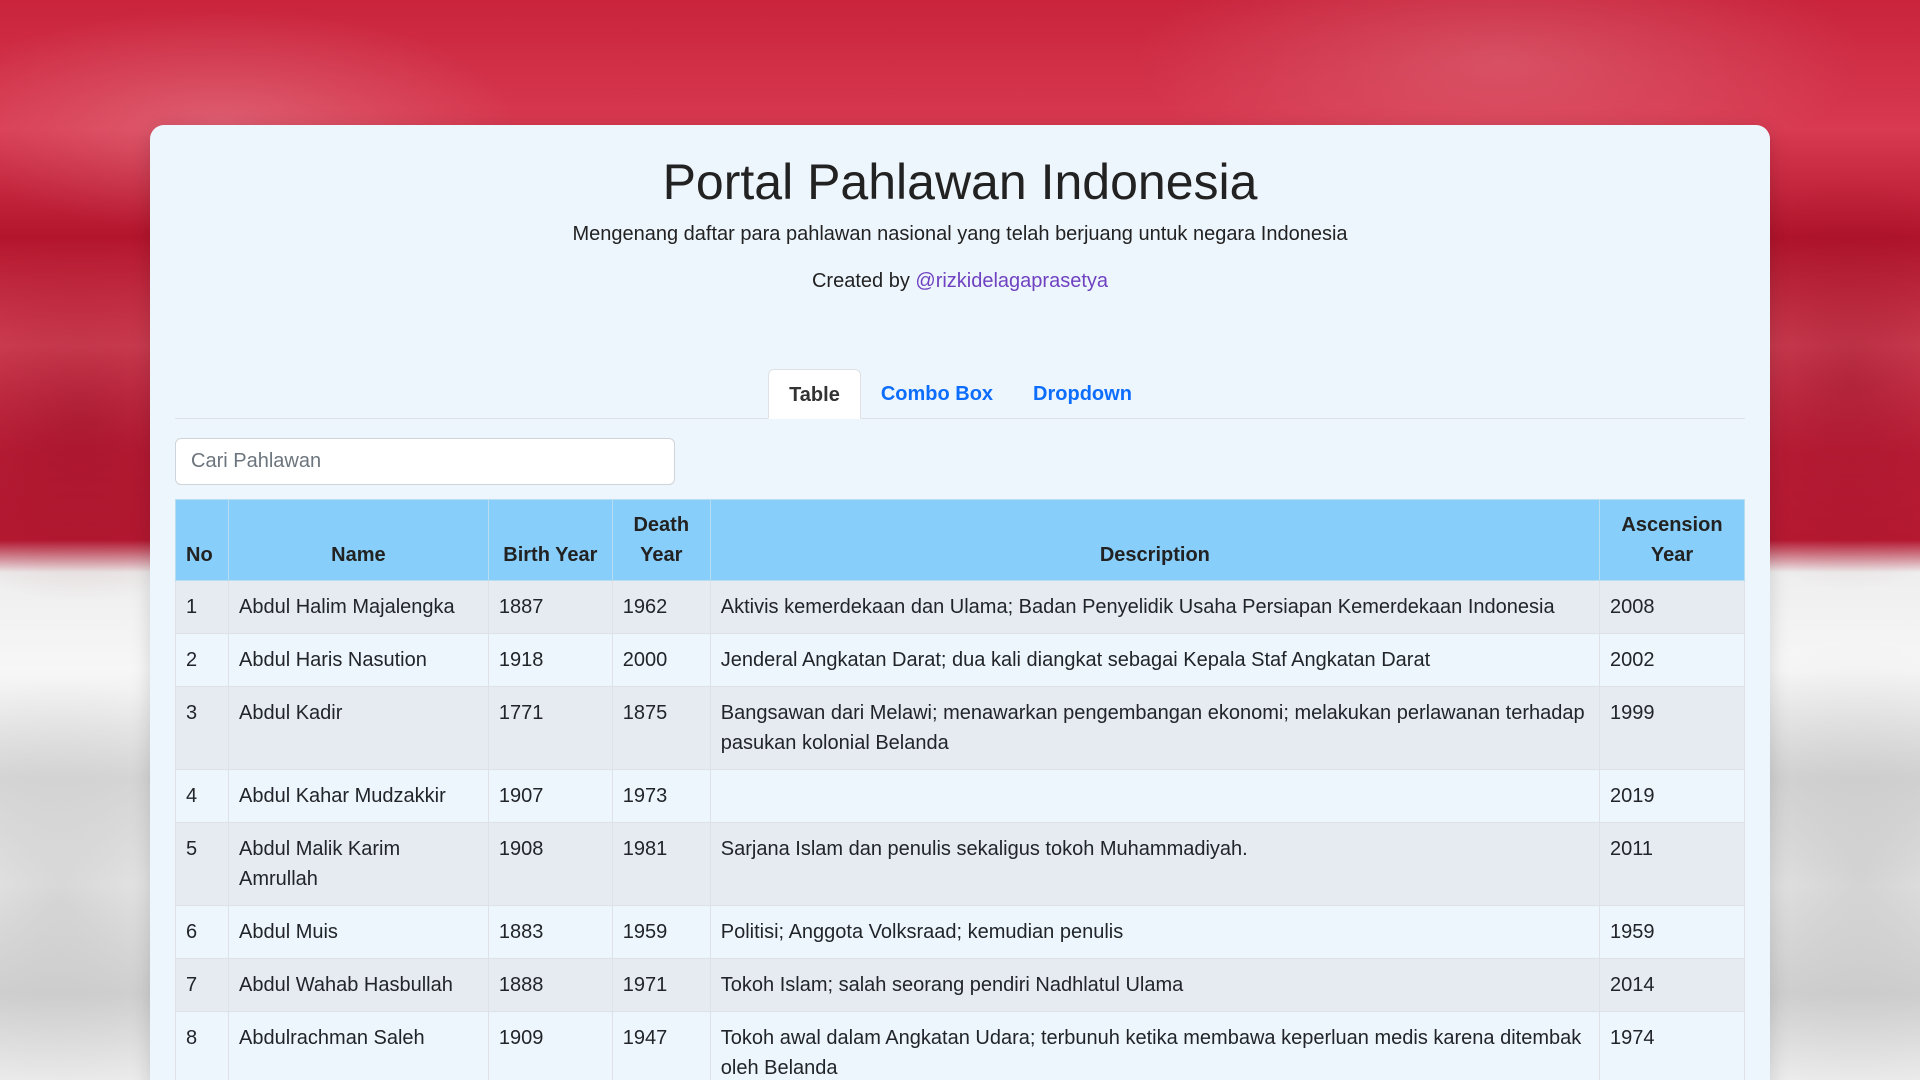  I want to click on column-header-death-year: Death Year, so click(661, 540).